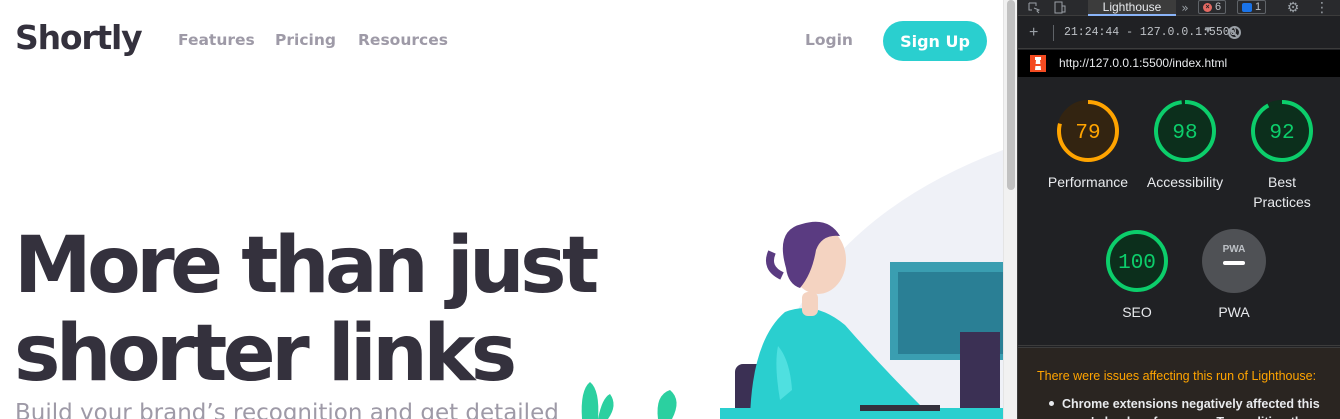 Image resolution: width=1340 pixels, height=419 pixels. Describe the element at coordinates (1207, 7) in the screenshot. I see `error-icon: ×` at that location.